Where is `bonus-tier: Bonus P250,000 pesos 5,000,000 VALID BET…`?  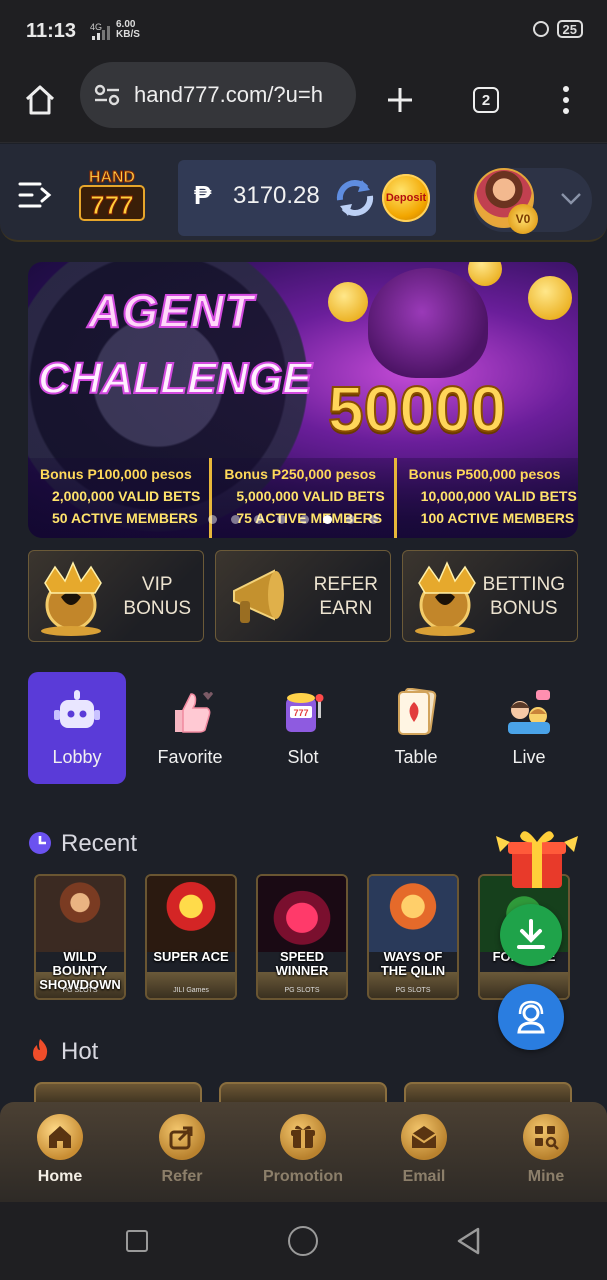 bonus-tier: Bonus P250,000 pesos 5,000,000 VALID BET… is located at coordinates (301, 498).